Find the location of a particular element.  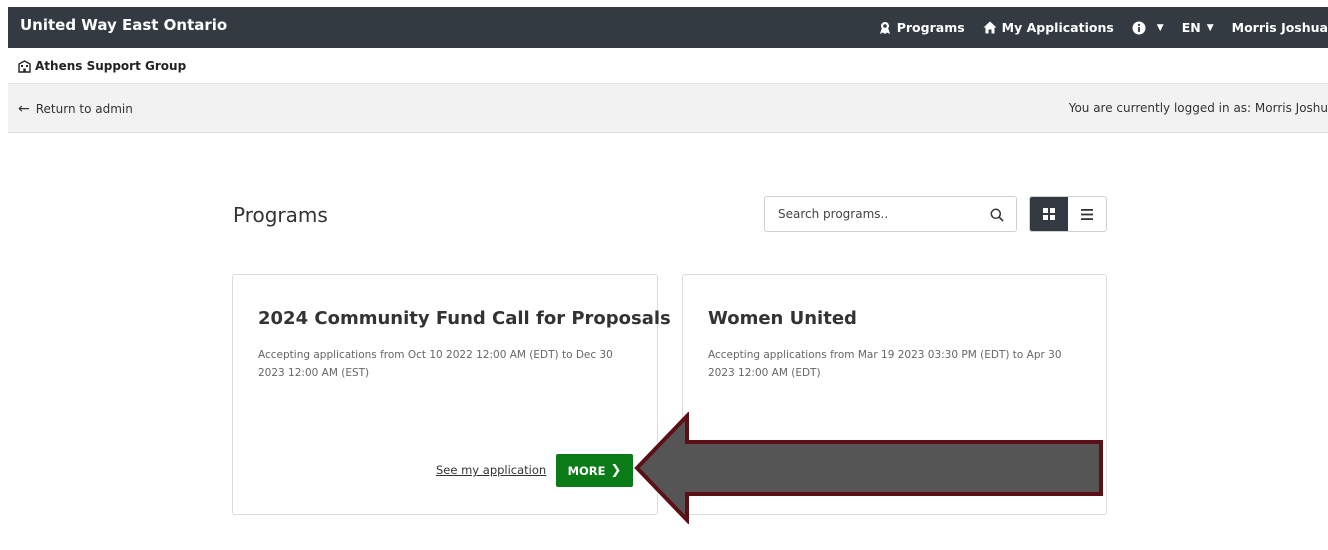

award-icon is located at coordinates (884, 27).